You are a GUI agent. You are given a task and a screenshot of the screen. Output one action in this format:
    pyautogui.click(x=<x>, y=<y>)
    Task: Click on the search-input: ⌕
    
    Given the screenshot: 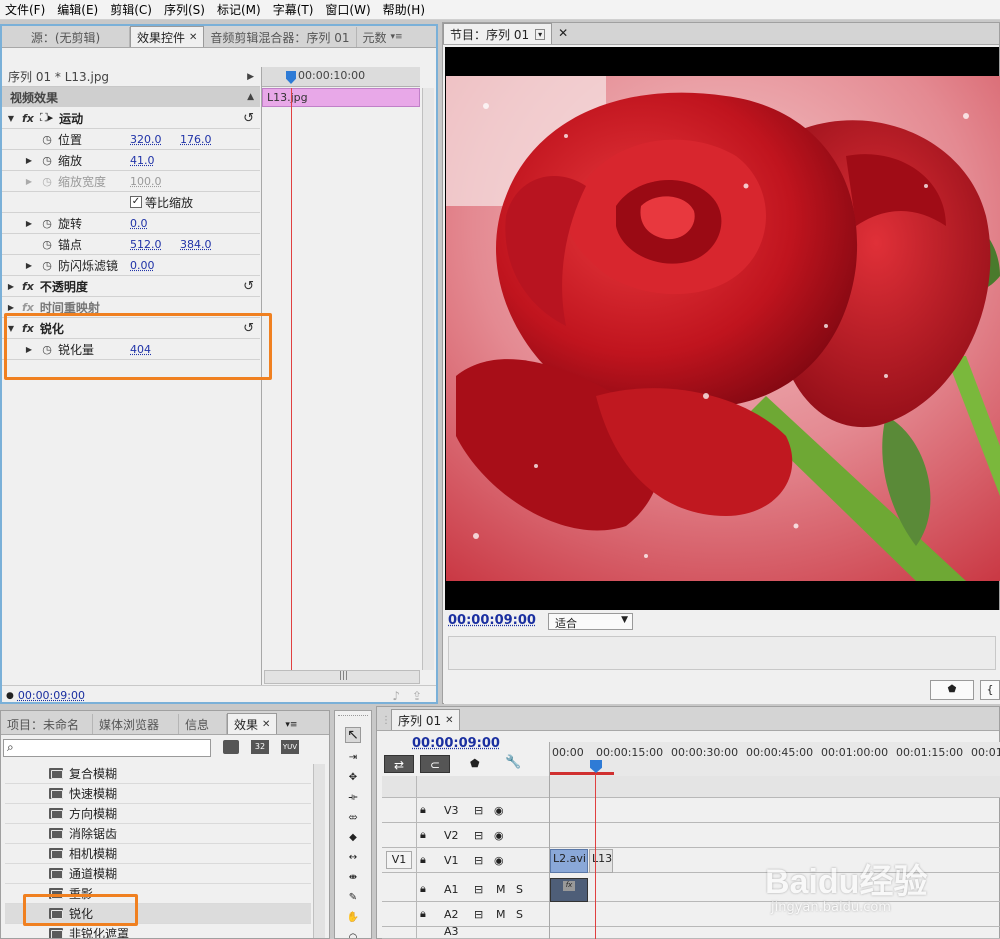 What is the action you would take?
    pyautogui.click(x=107, y=748)
    